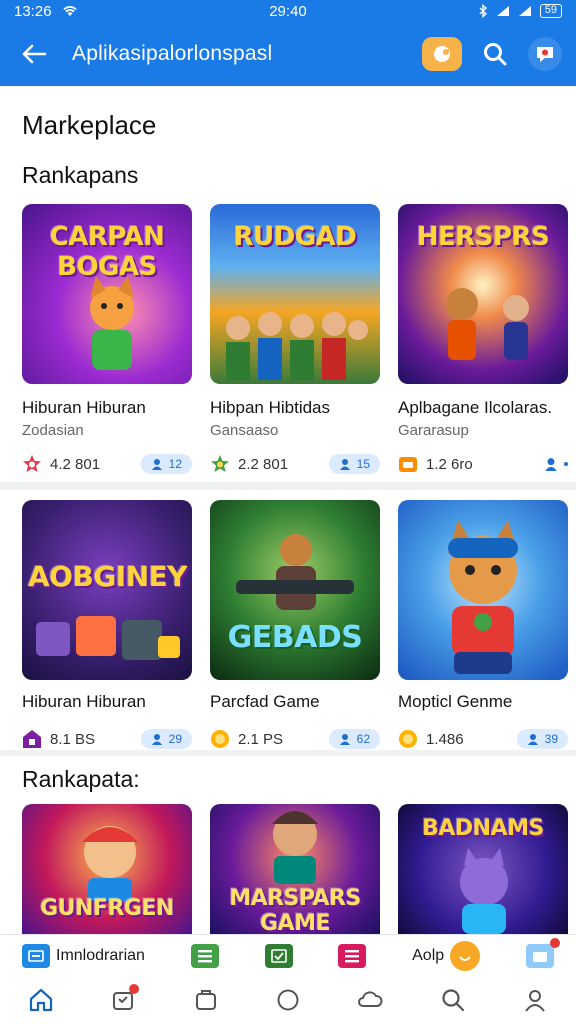  I want to click on shortcut-label-right: Aolp, so click(428, 955).